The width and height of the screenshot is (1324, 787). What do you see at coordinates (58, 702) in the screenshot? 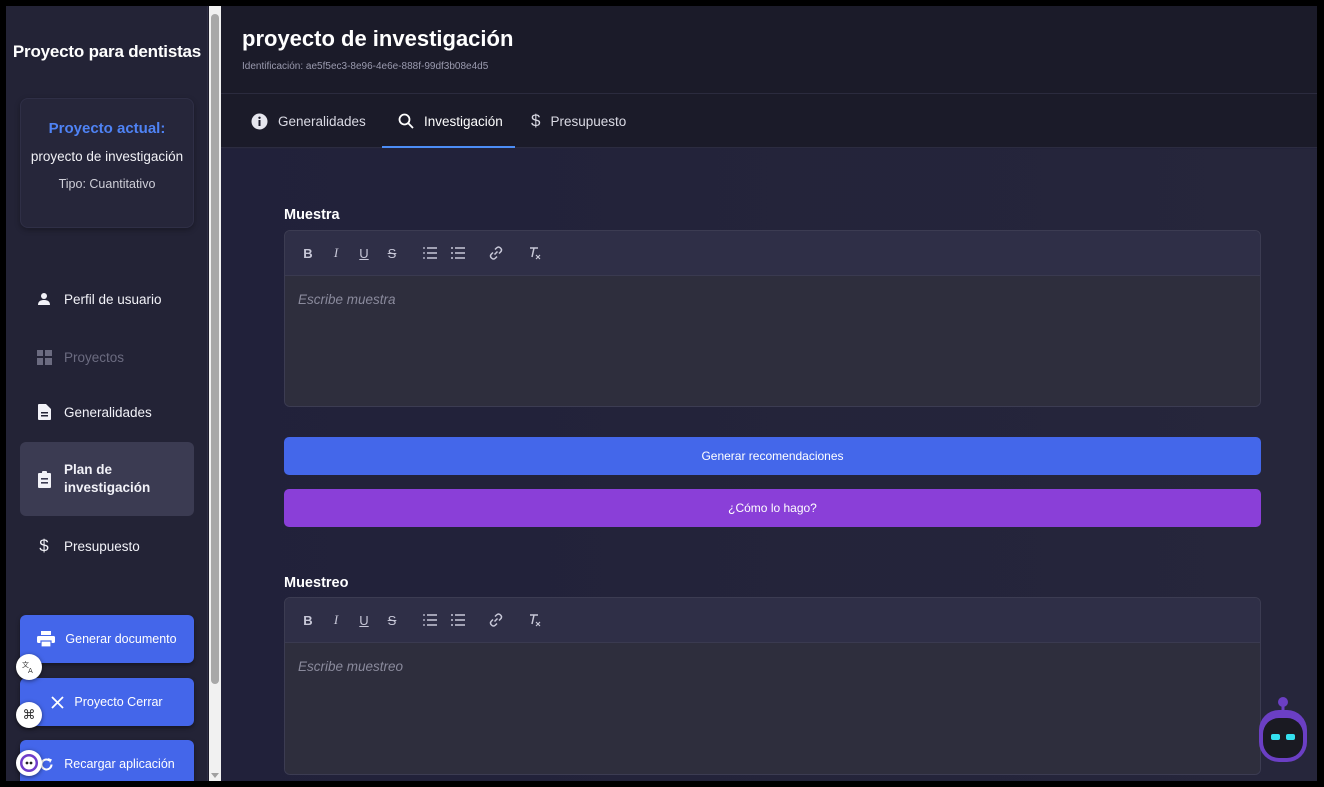
I see `close-icon` at bounding box center [58, 702].